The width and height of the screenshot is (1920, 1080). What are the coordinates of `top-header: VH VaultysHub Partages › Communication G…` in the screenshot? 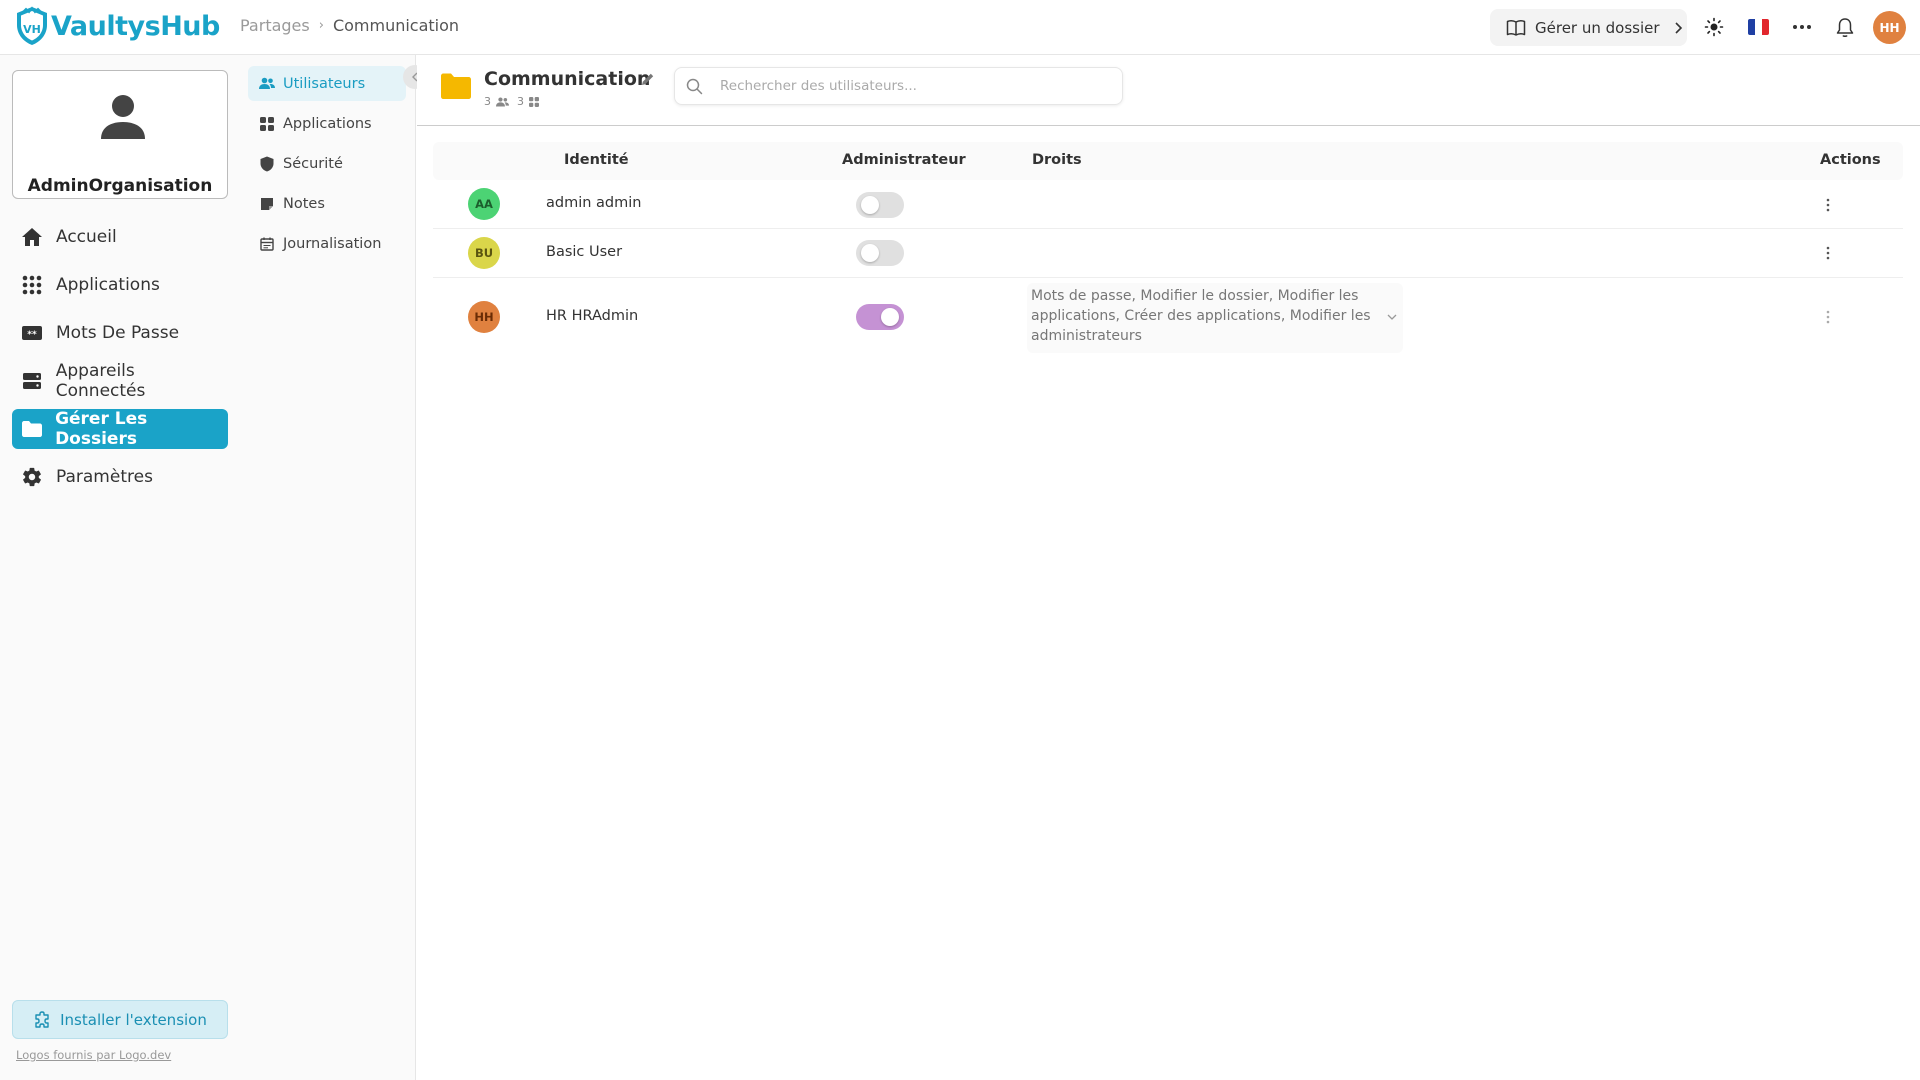 It's located at (960, 27).